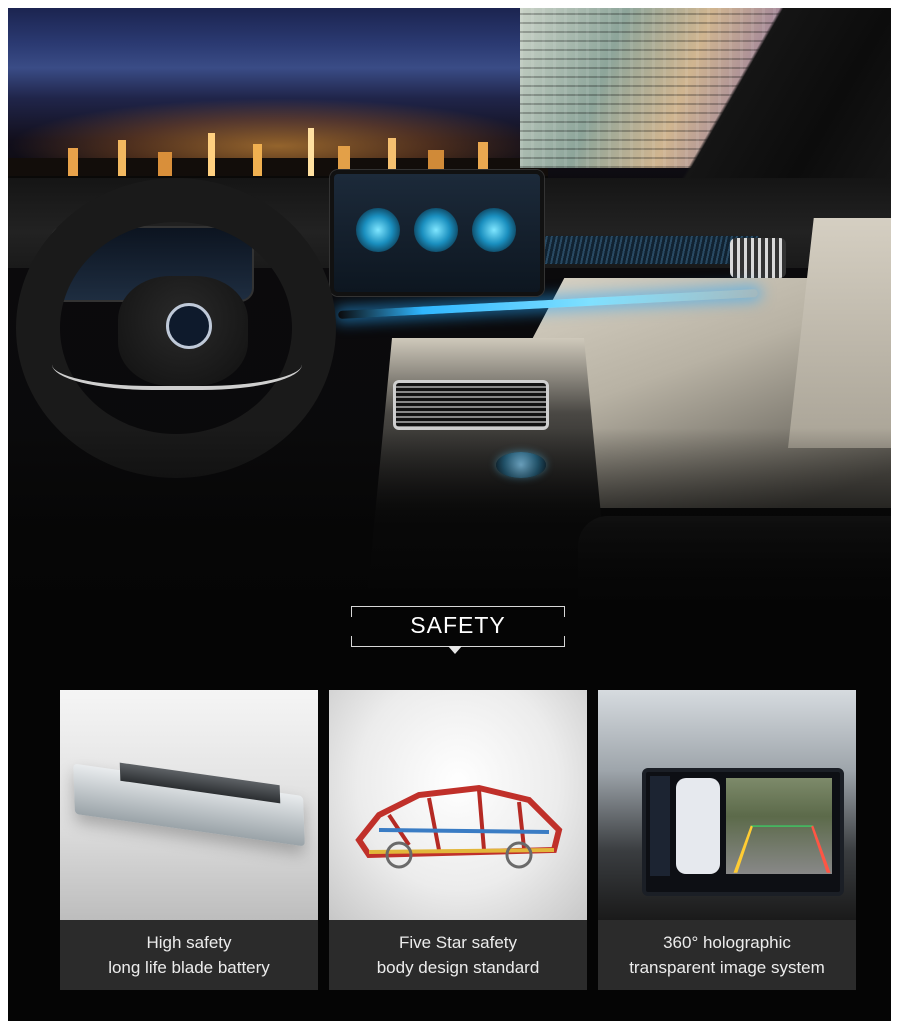  Describe the element at coordinates (698, 826) in the screenshot. I see `car-top-view` at that location.